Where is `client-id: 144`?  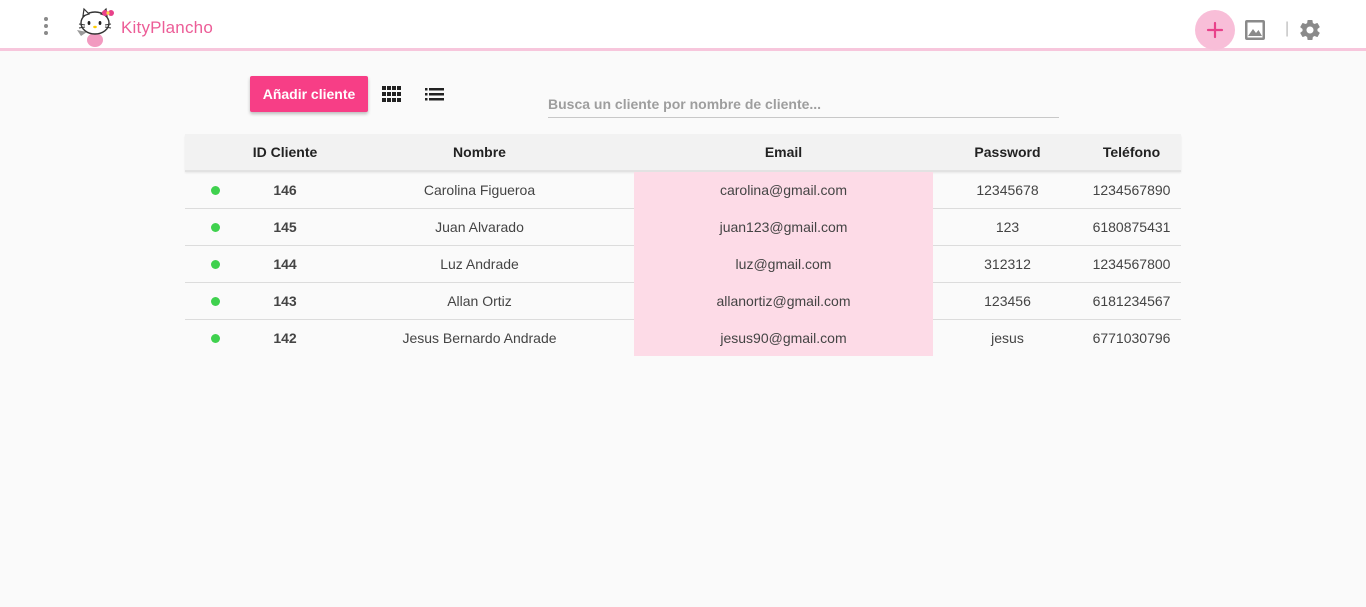
client-id: 144 is located at coordinates (285, 264).